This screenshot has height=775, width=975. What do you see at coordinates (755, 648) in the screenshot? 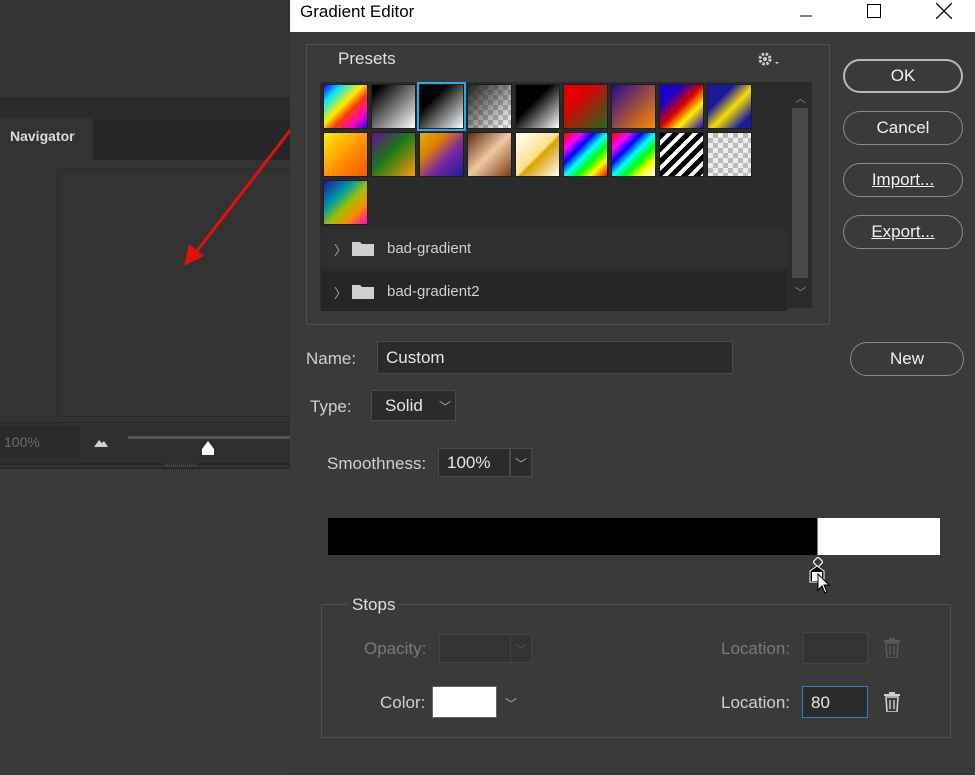
I see `opacity-location-label: Location:` at bounding box center [755, 648].